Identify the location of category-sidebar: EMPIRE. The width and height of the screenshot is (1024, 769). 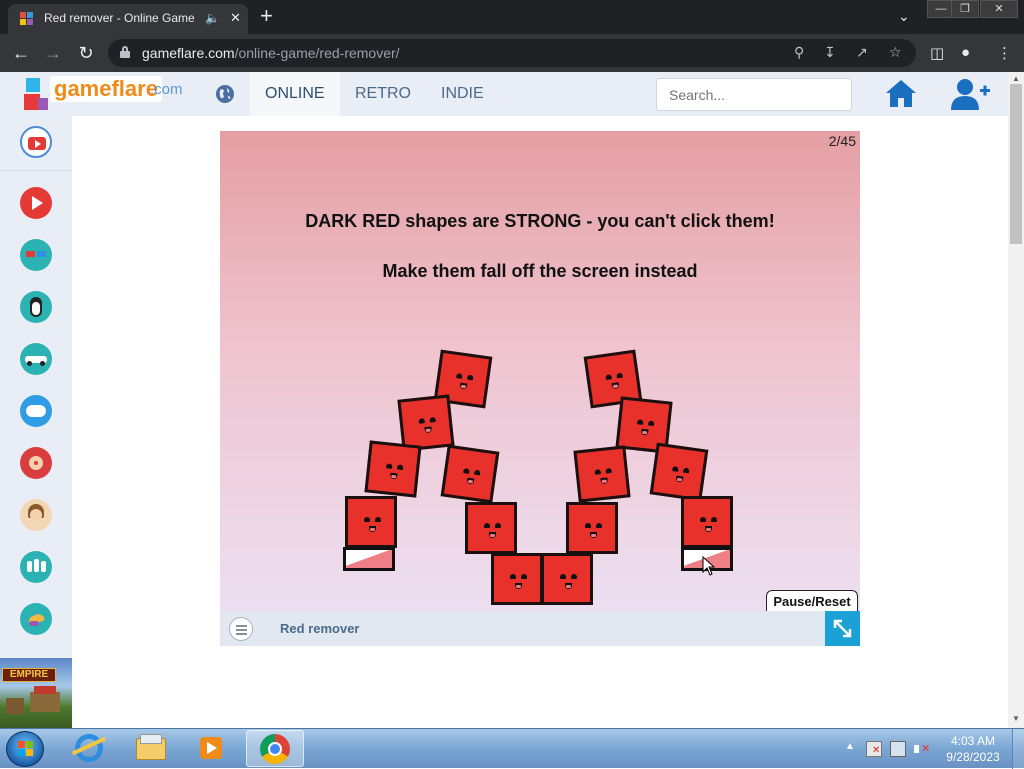
(36, 422).